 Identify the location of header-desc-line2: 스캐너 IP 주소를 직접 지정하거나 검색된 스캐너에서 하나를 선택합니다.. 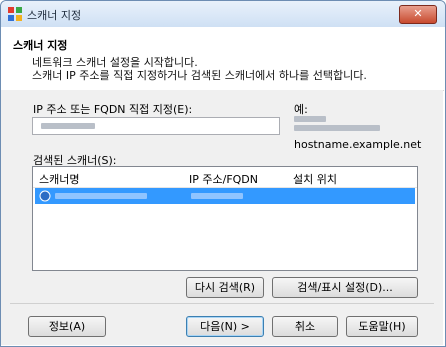
(199, 75).